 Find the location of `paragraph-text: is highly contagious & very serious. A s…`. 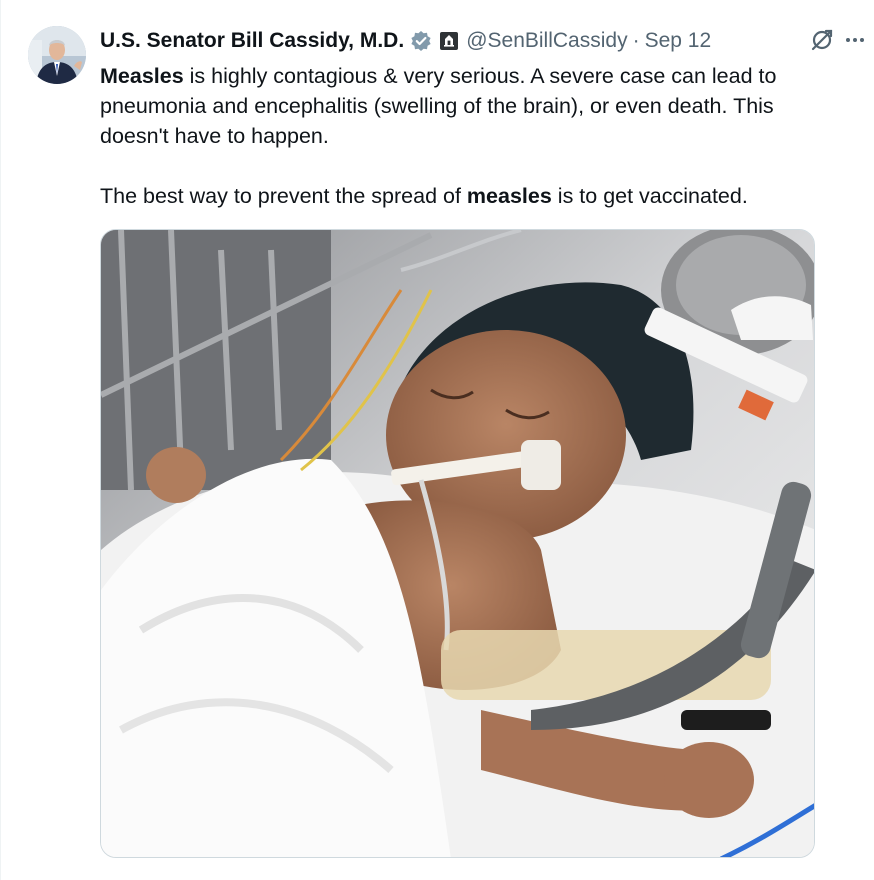

paragraph-text: is highly contagious & very serious. A s… is located at coordinates (438, 106).